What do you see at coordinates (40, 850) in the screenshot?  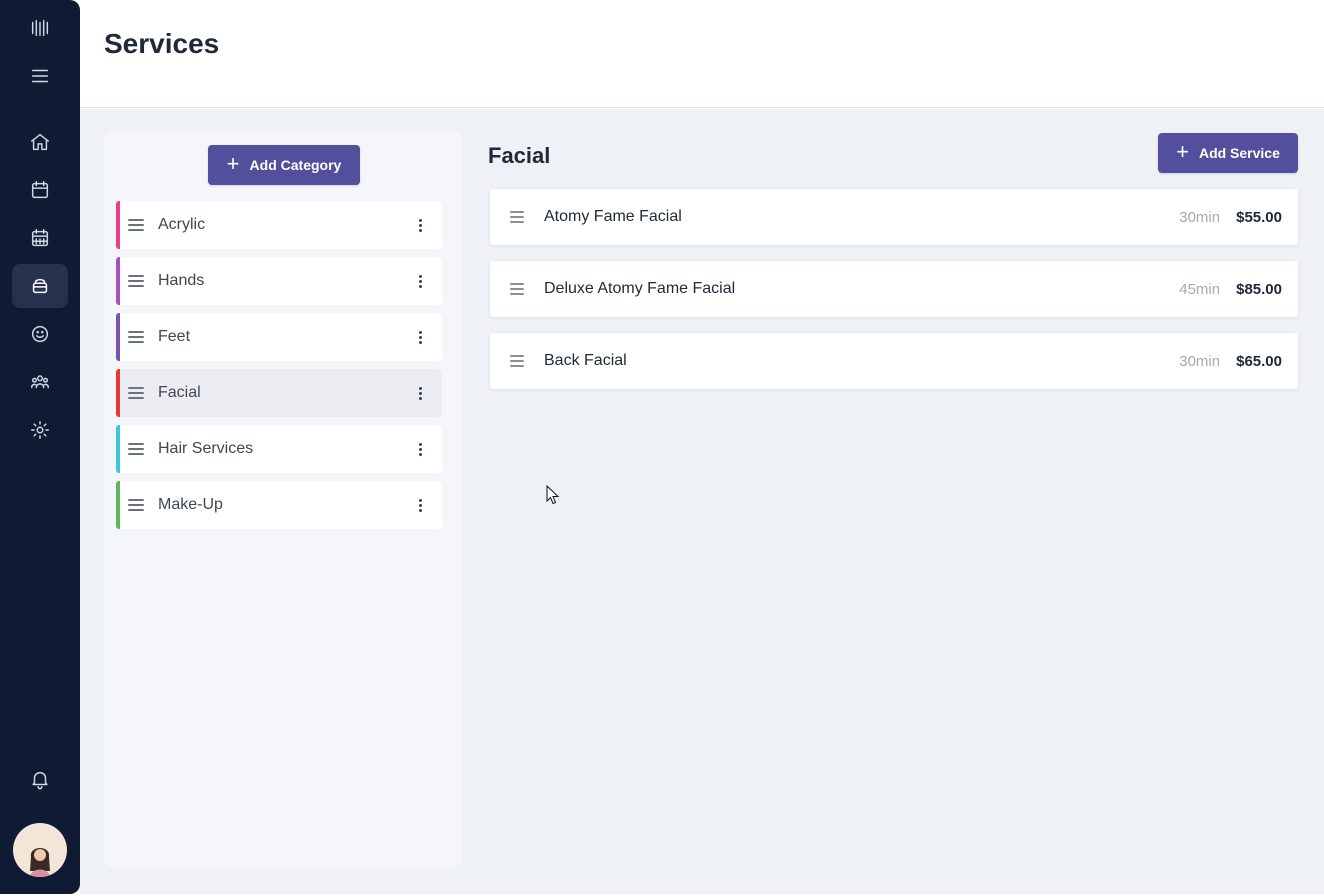 I see `avatar` at bounding box center [40, 850].